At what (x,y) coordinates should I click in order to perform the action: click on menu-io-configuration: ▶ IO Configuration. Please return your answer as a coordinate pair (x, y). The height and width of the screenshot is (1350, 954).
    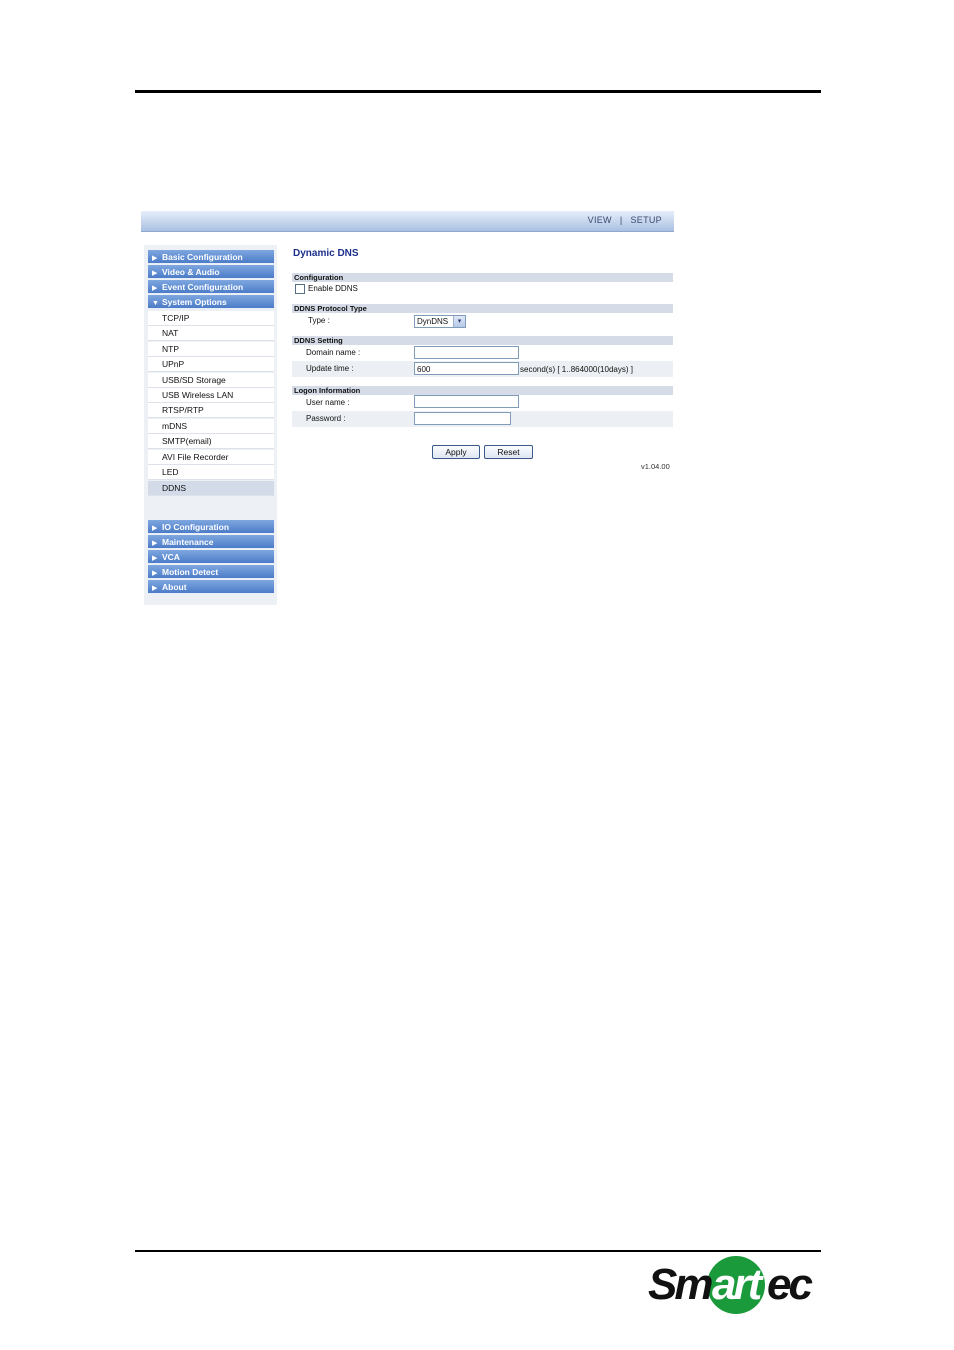
    Looking at the image, I should click on (211, 527).